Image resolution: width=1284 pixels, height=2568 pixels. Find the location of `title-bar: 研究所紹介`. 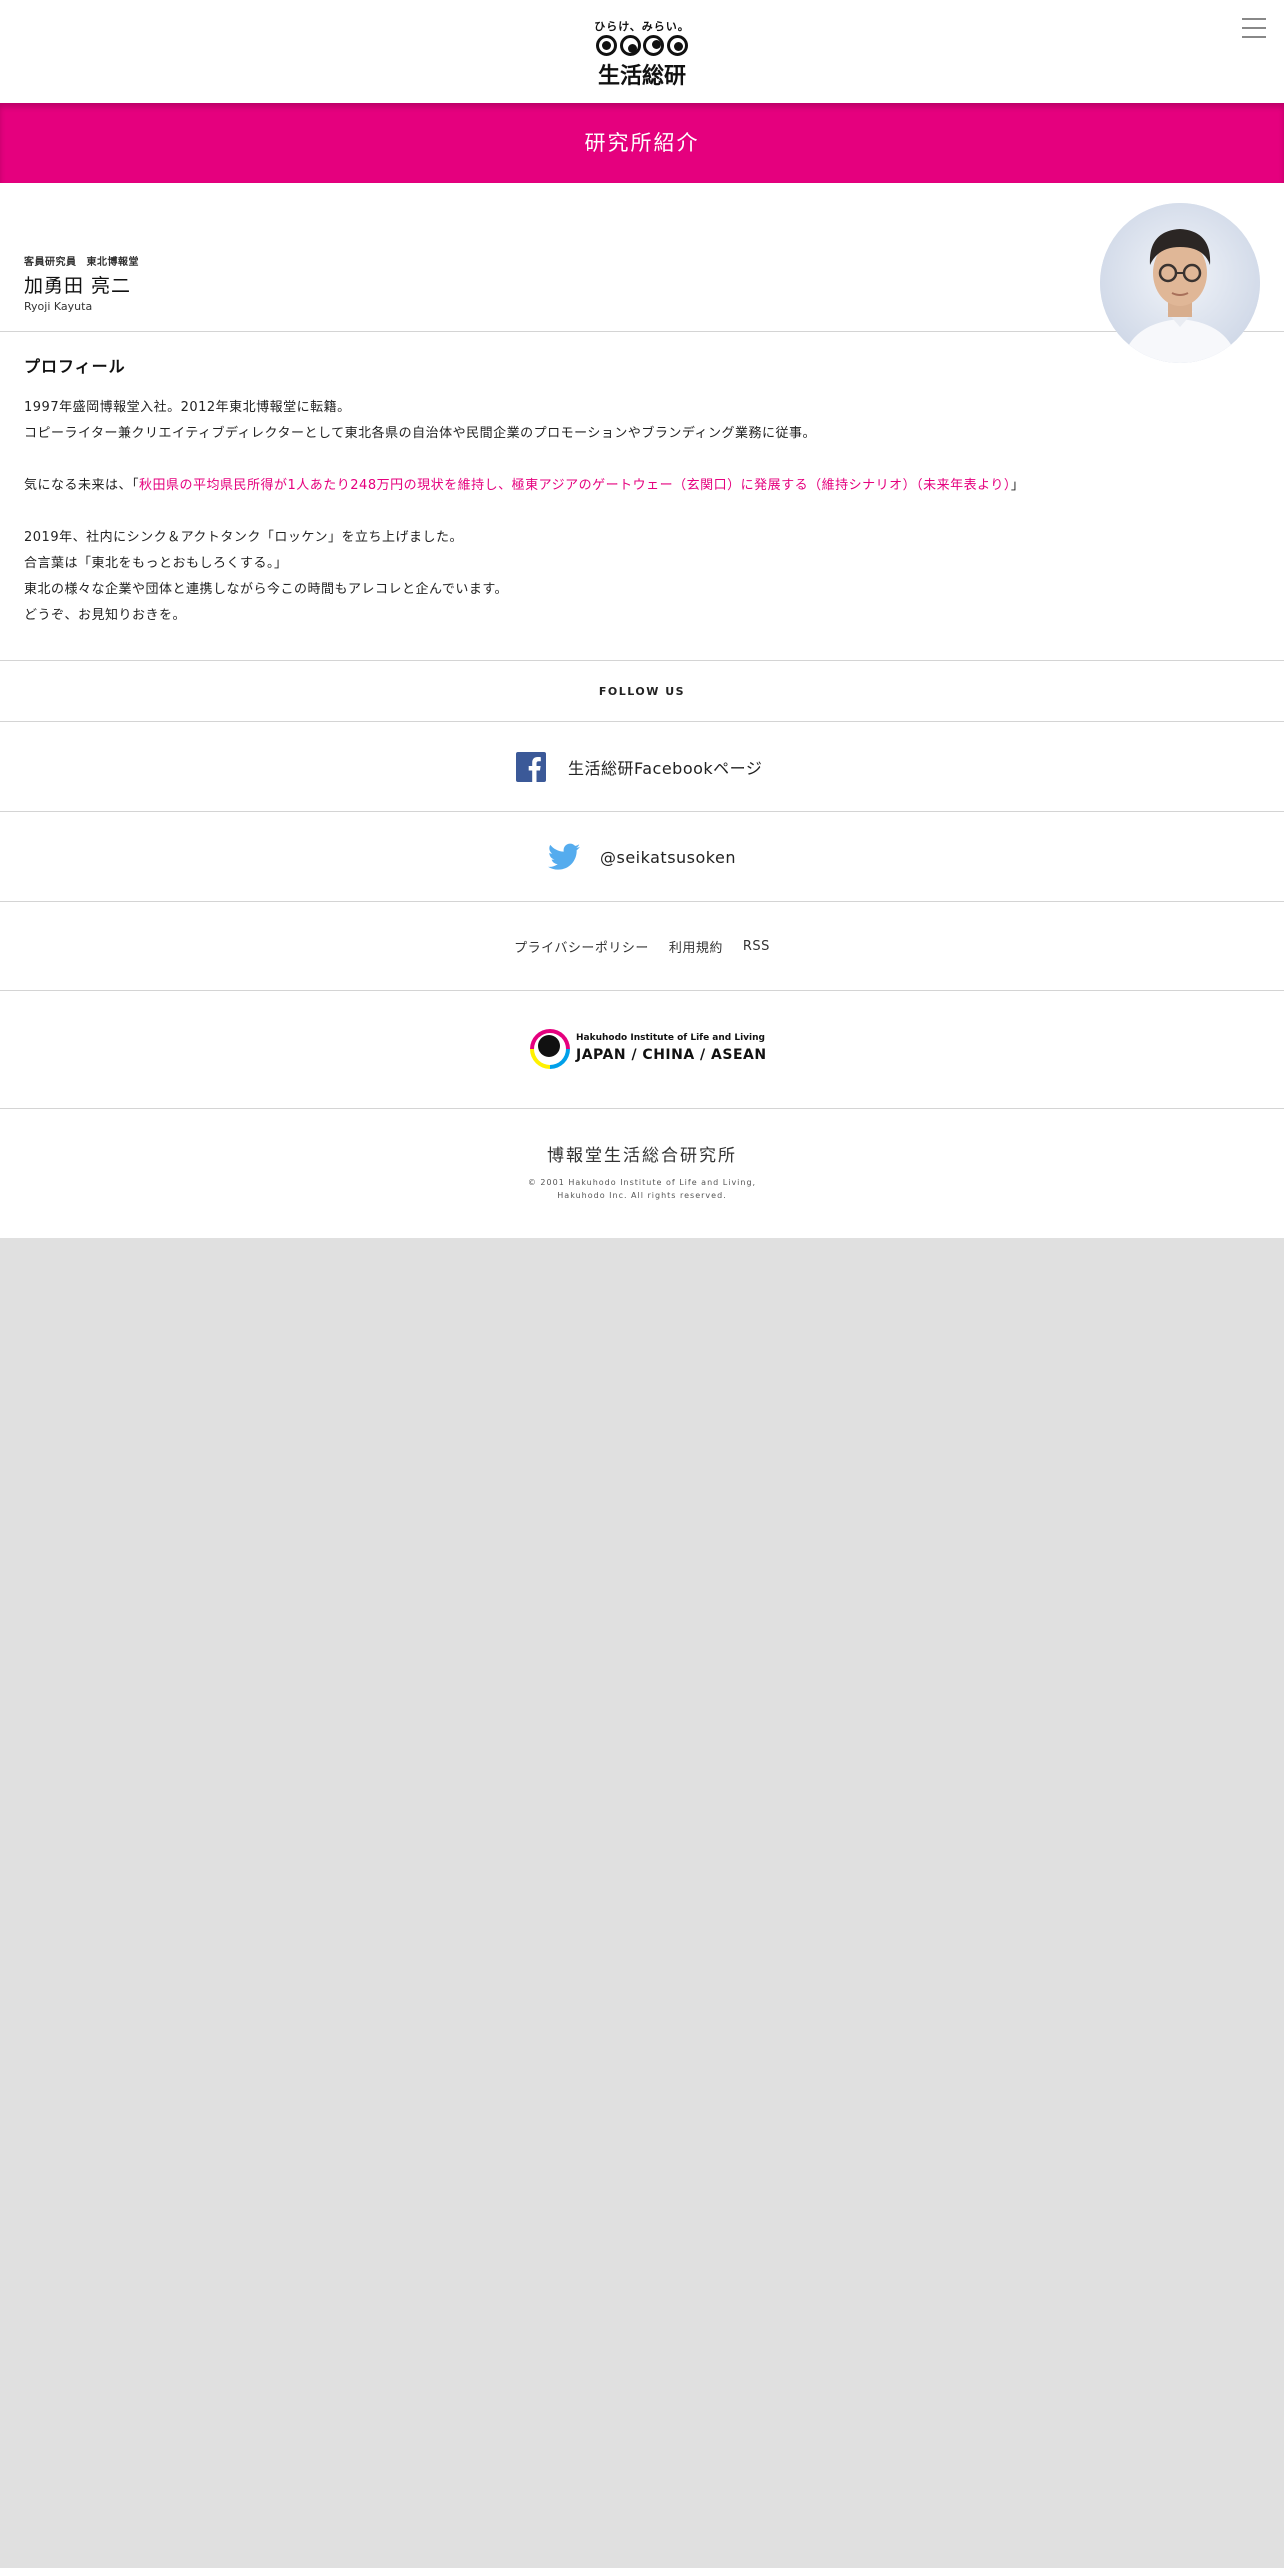

title-bar: 研究所紹介 is located at coordinates (642, 143).